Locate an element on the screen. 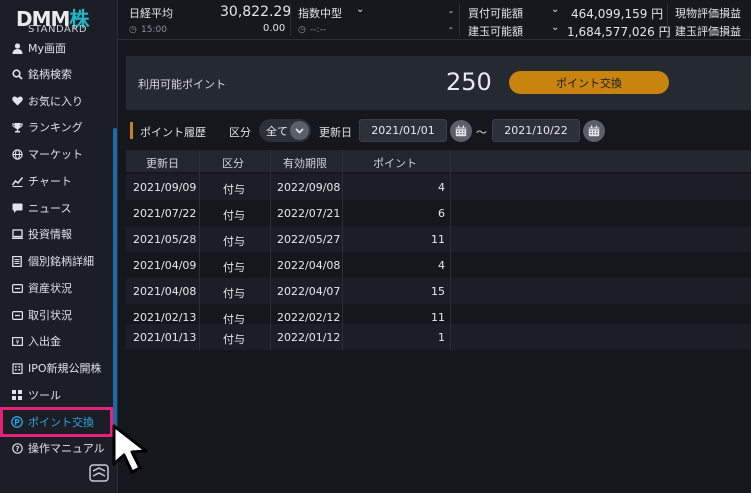 Image resolution: width=751 pixels, height=493 pixels. available-points-label: 利用可能ポイント is located at coordinates (182, 84).